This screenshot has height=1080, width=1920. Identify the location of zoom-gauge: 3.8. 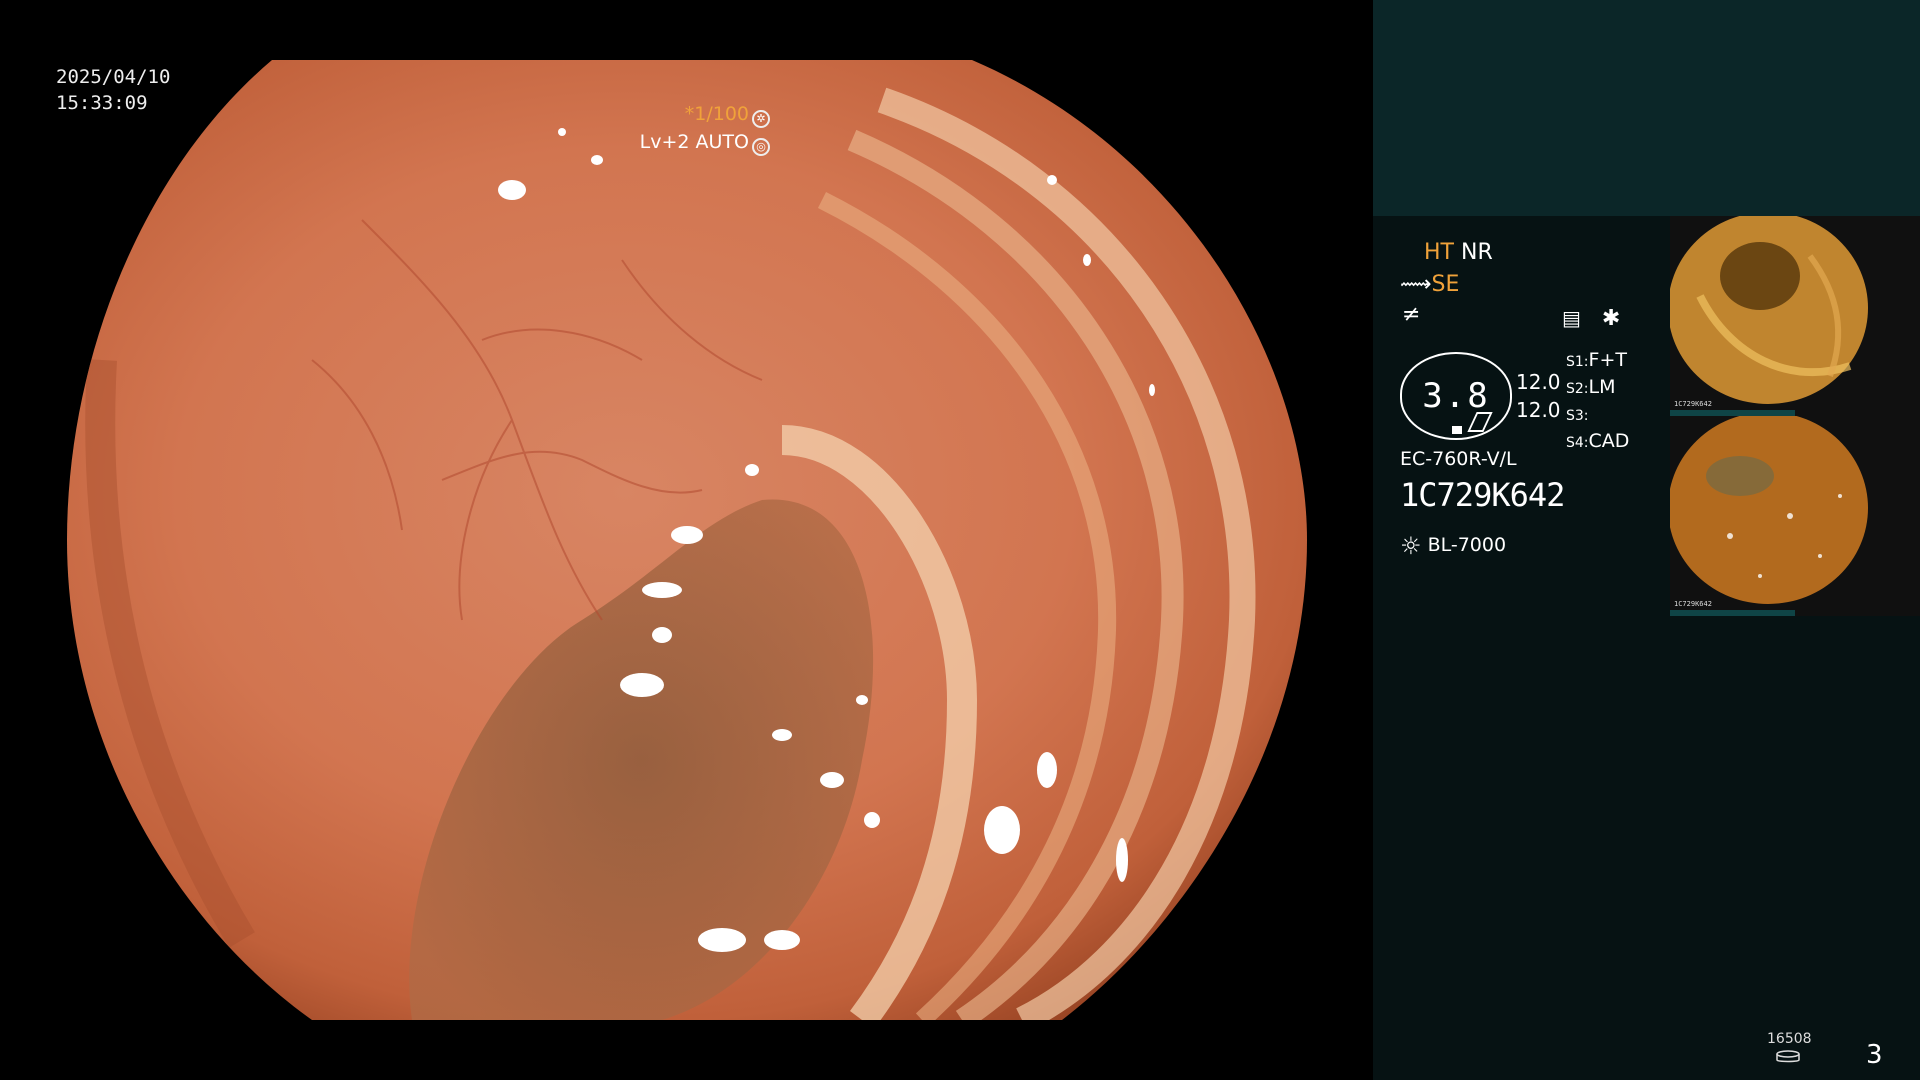
(1456, 396).